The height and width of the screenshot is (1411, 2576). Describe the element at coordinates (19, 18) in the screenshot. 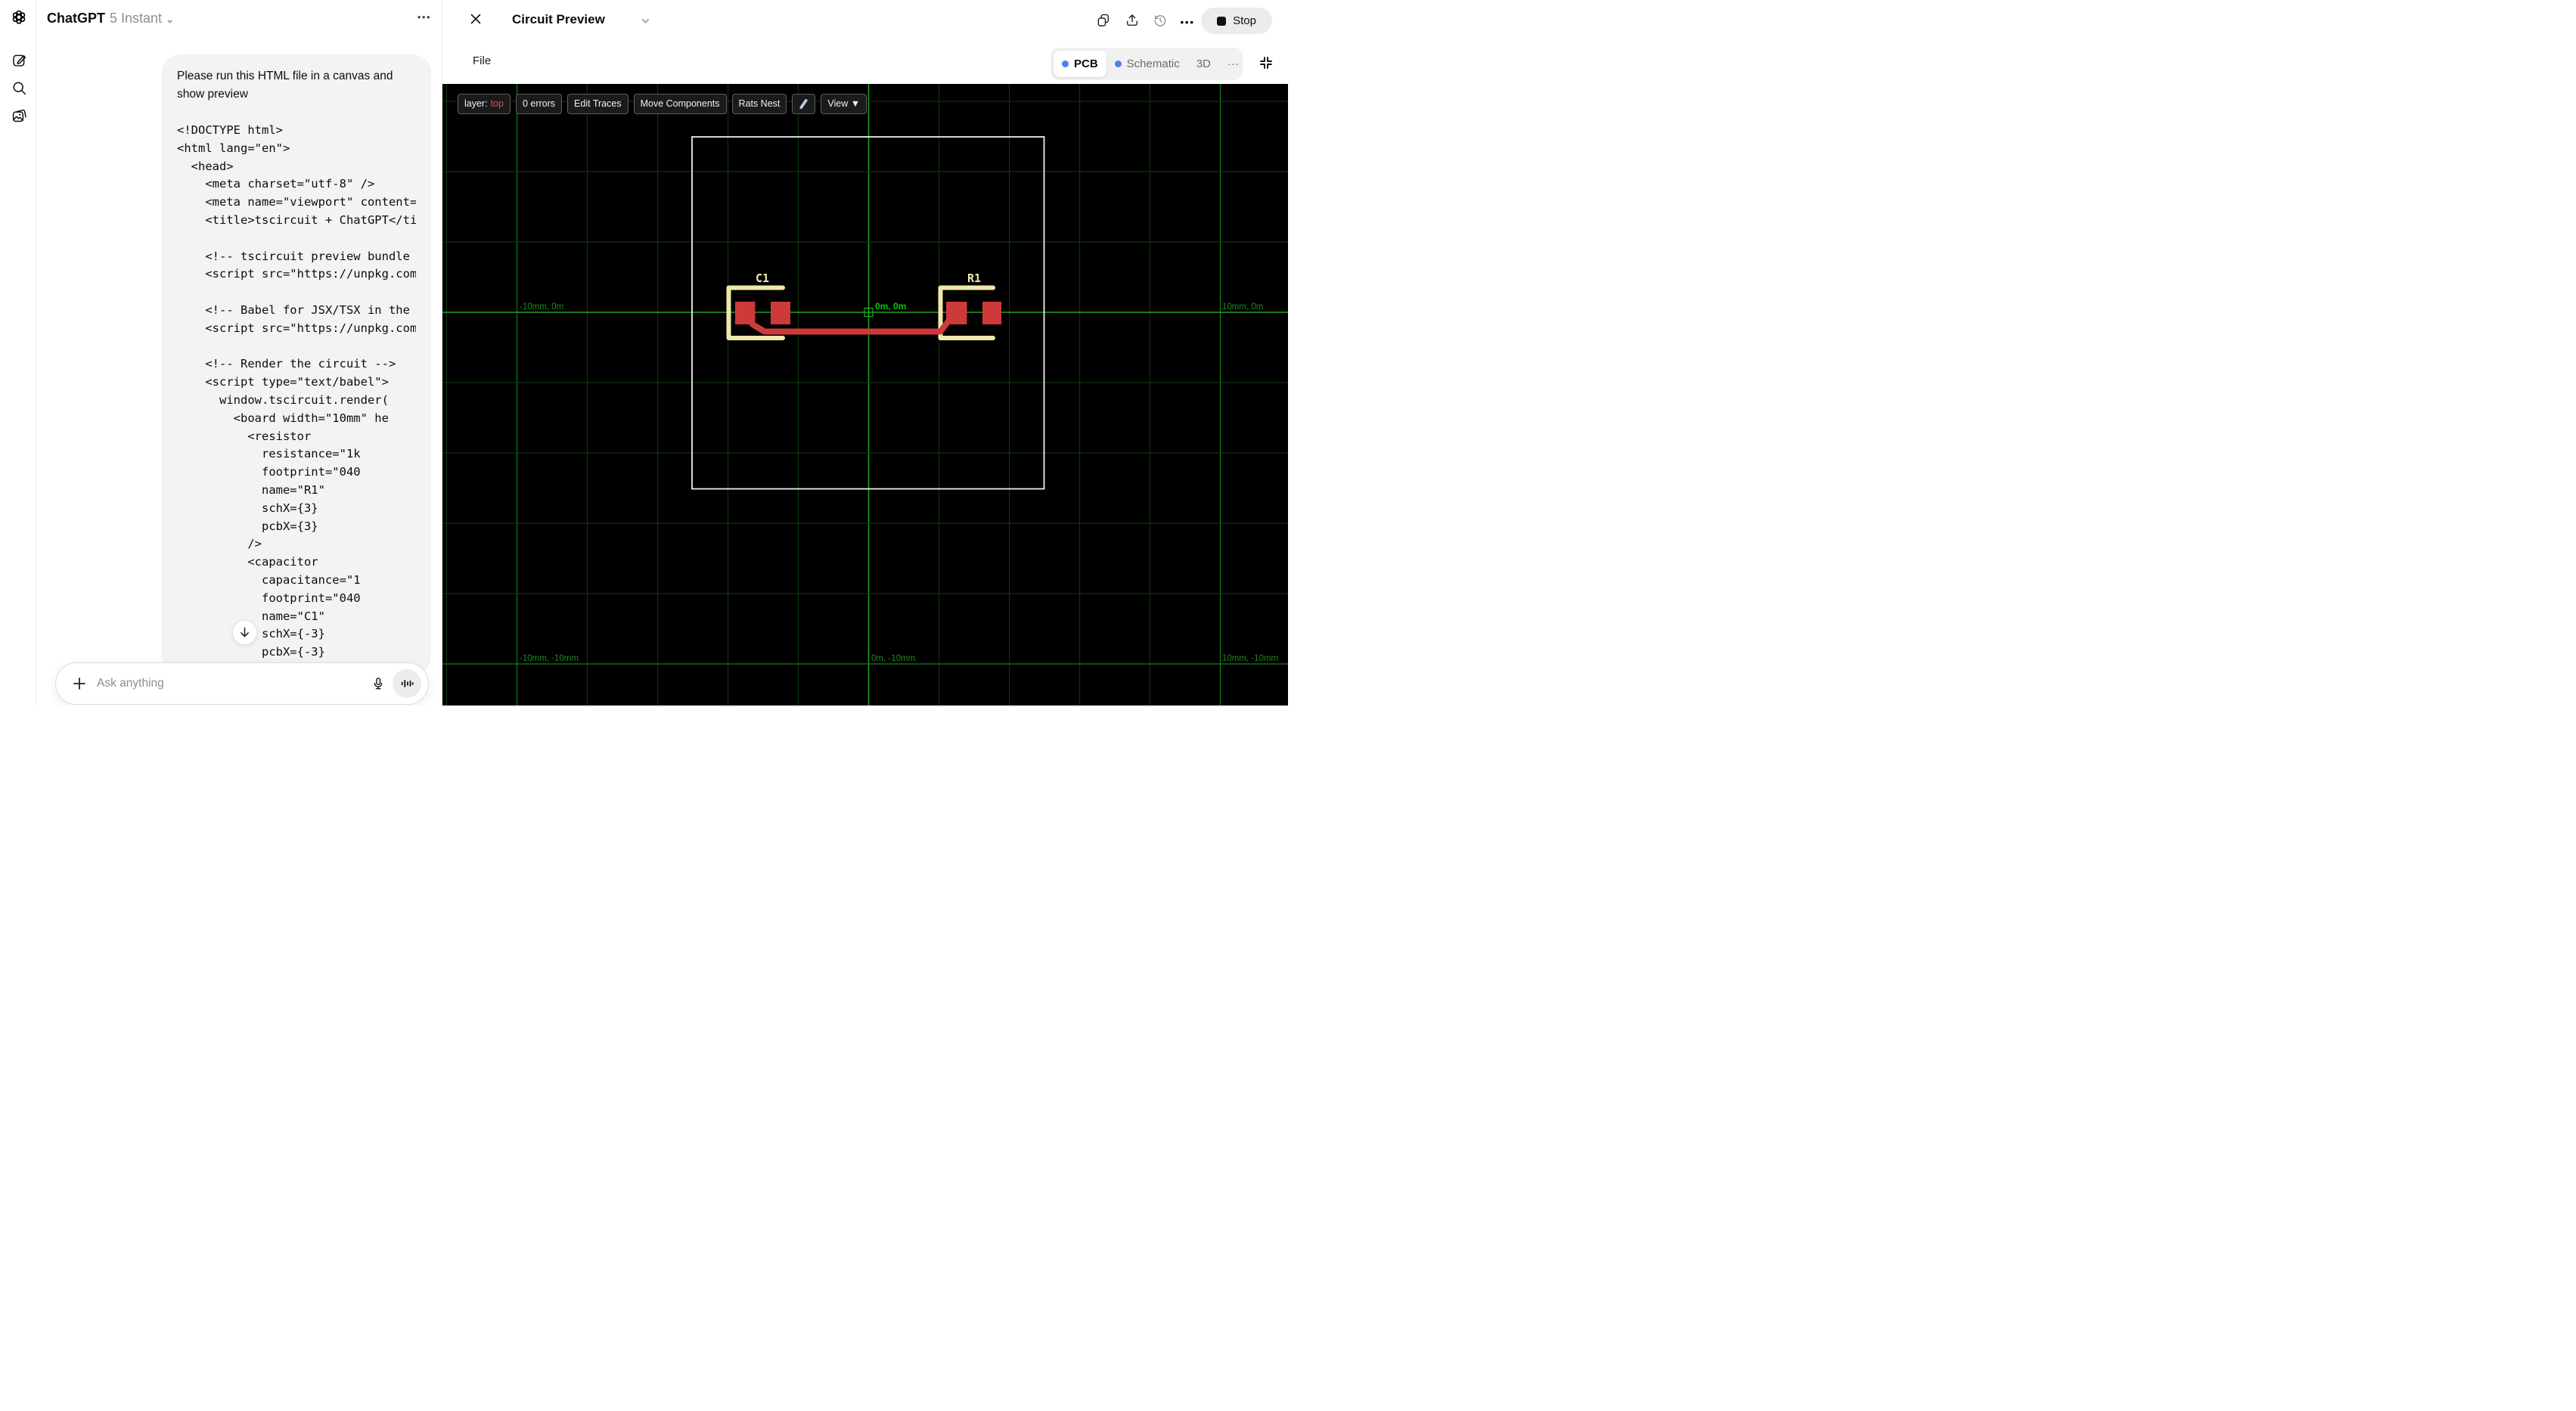

I see `openai-logo-icon` at that location.